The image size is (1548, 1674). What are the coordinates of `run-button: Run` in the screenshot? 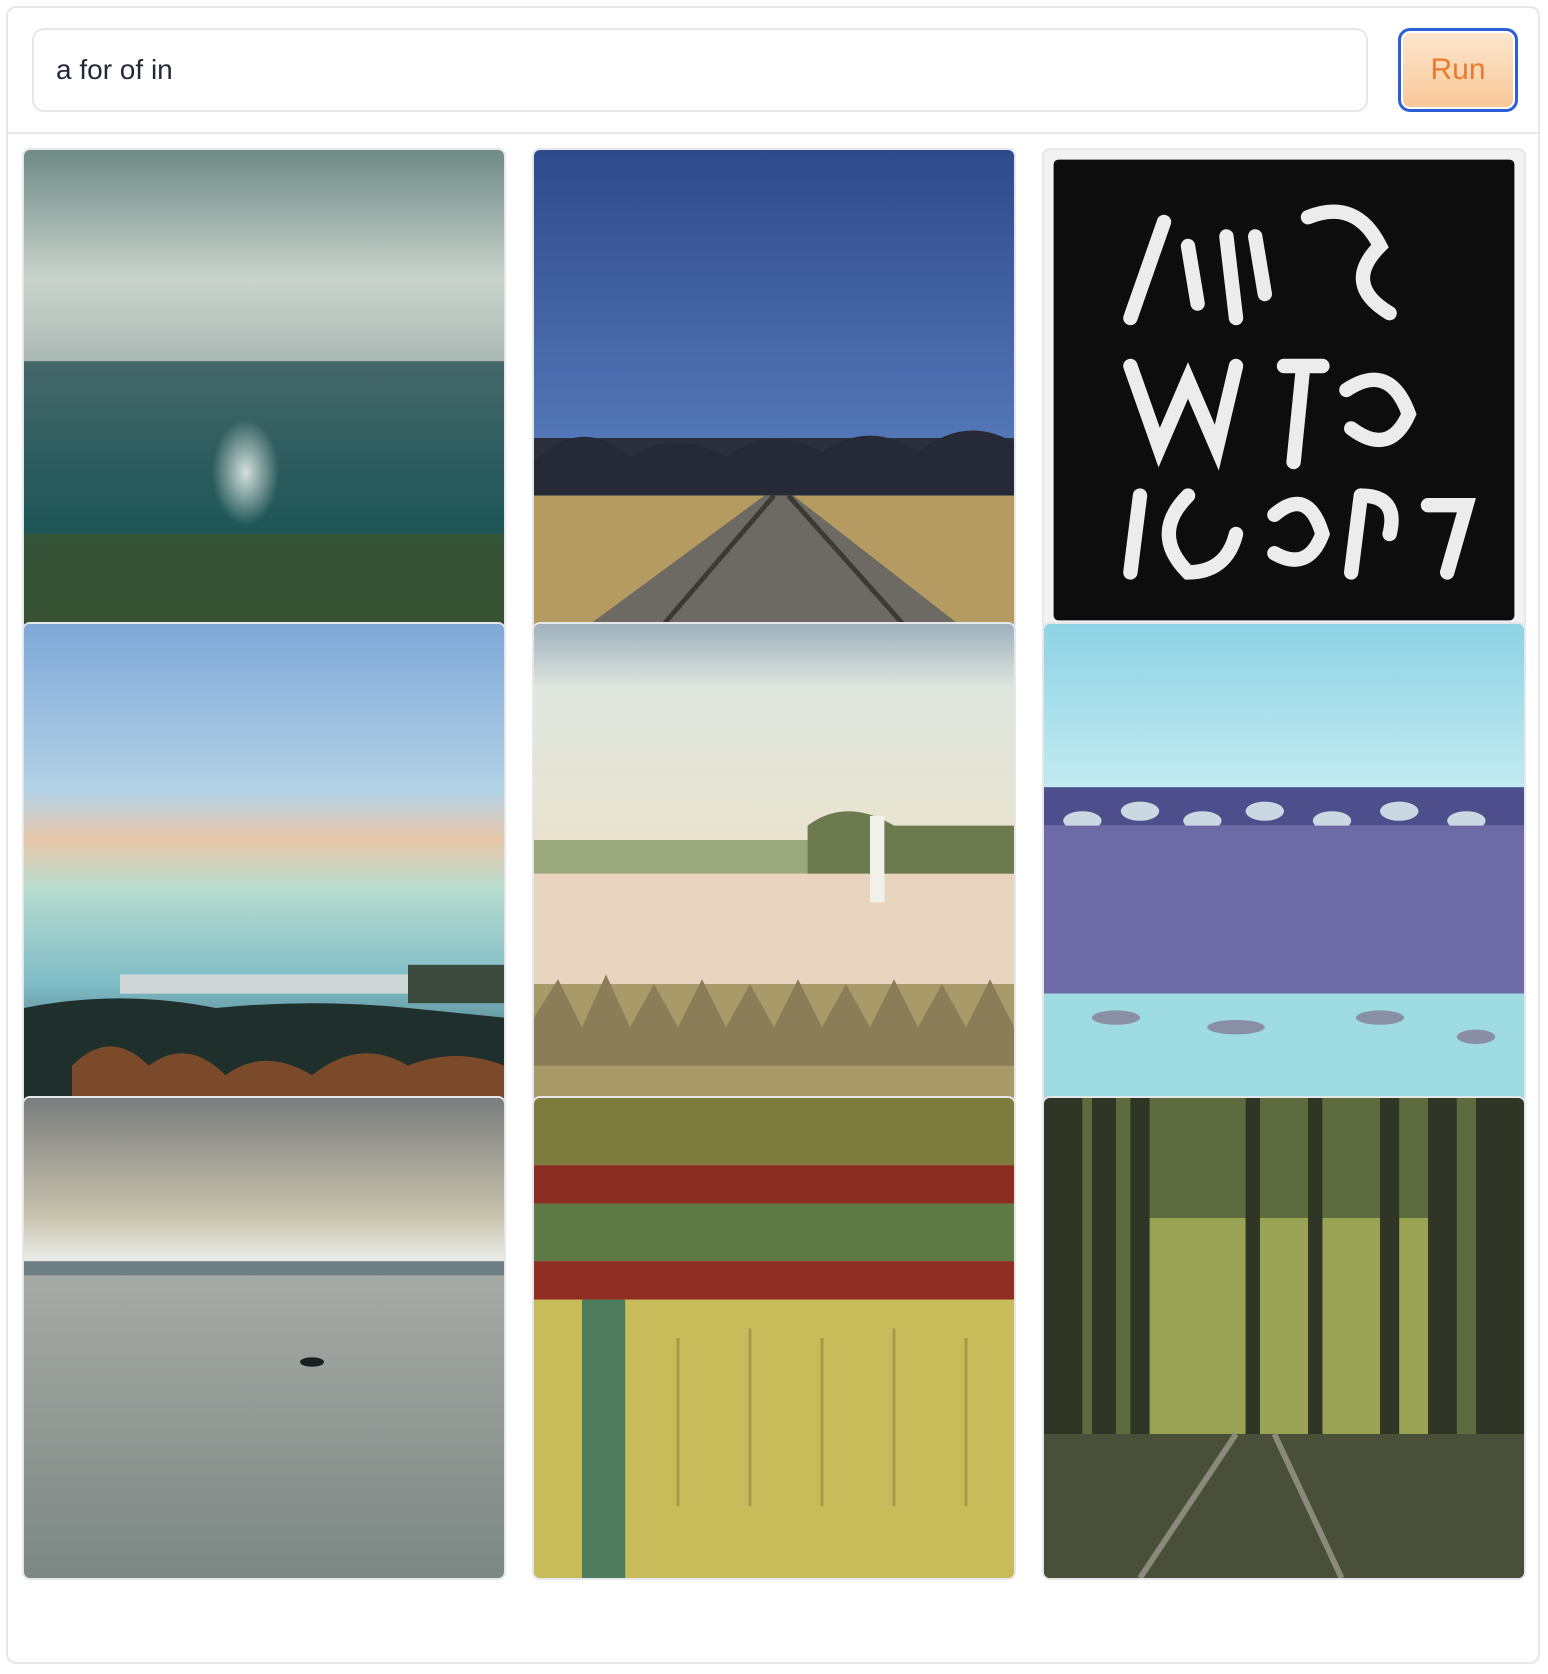 It's located at (1458, 70).